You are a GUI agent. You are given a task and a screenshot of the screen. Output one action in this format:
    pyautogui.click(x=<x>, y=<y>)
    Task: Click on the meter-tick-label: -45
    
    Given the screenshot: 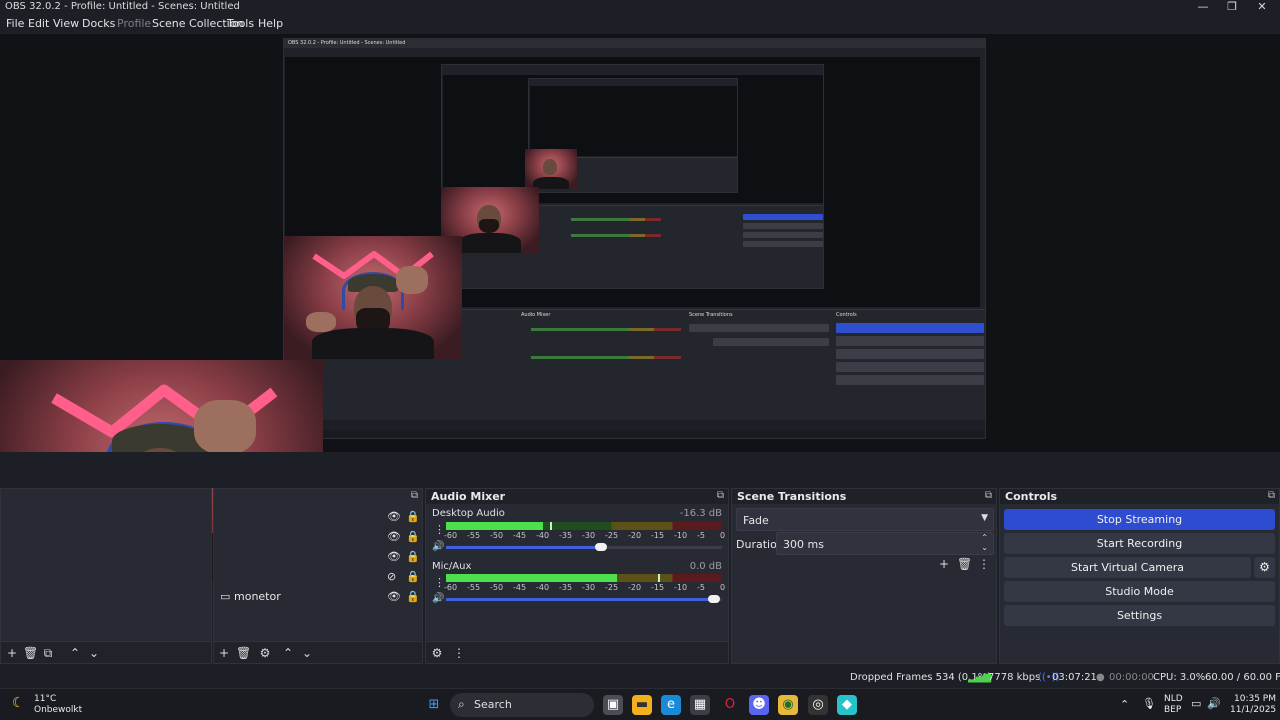 What is the action you would take?
    pyautogui.click(x=520, y=535)
    